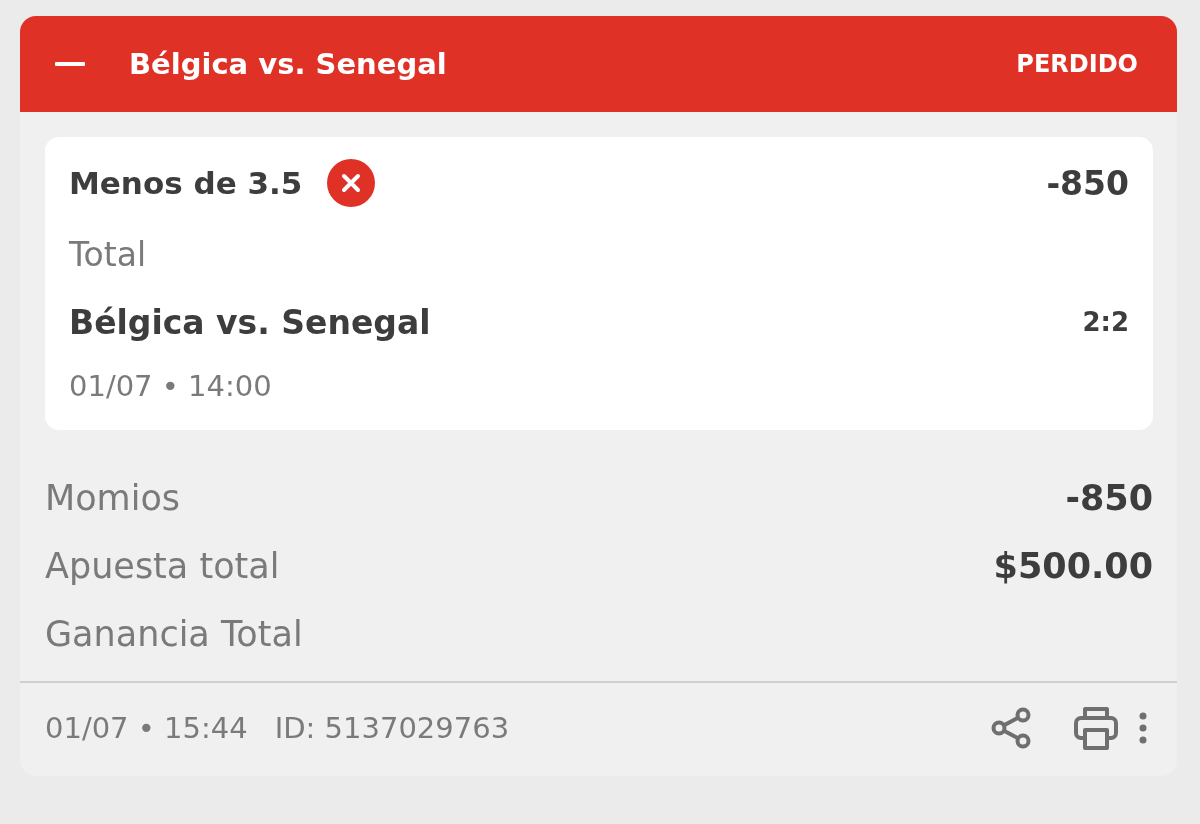 The width and height of the screenshot is (1200, 824). What do you see at coordinates (1109, 498) in the screenshot?
I see `summary-value: -850` at bounding box center [1109, 498].